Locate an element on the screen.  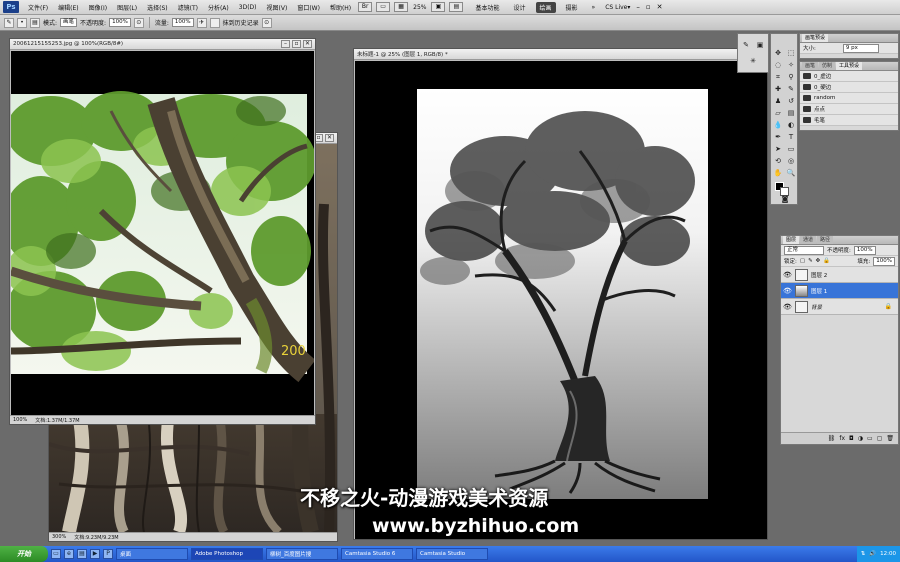
menu-image: 图像(I) is located at coordinates (98, 7).